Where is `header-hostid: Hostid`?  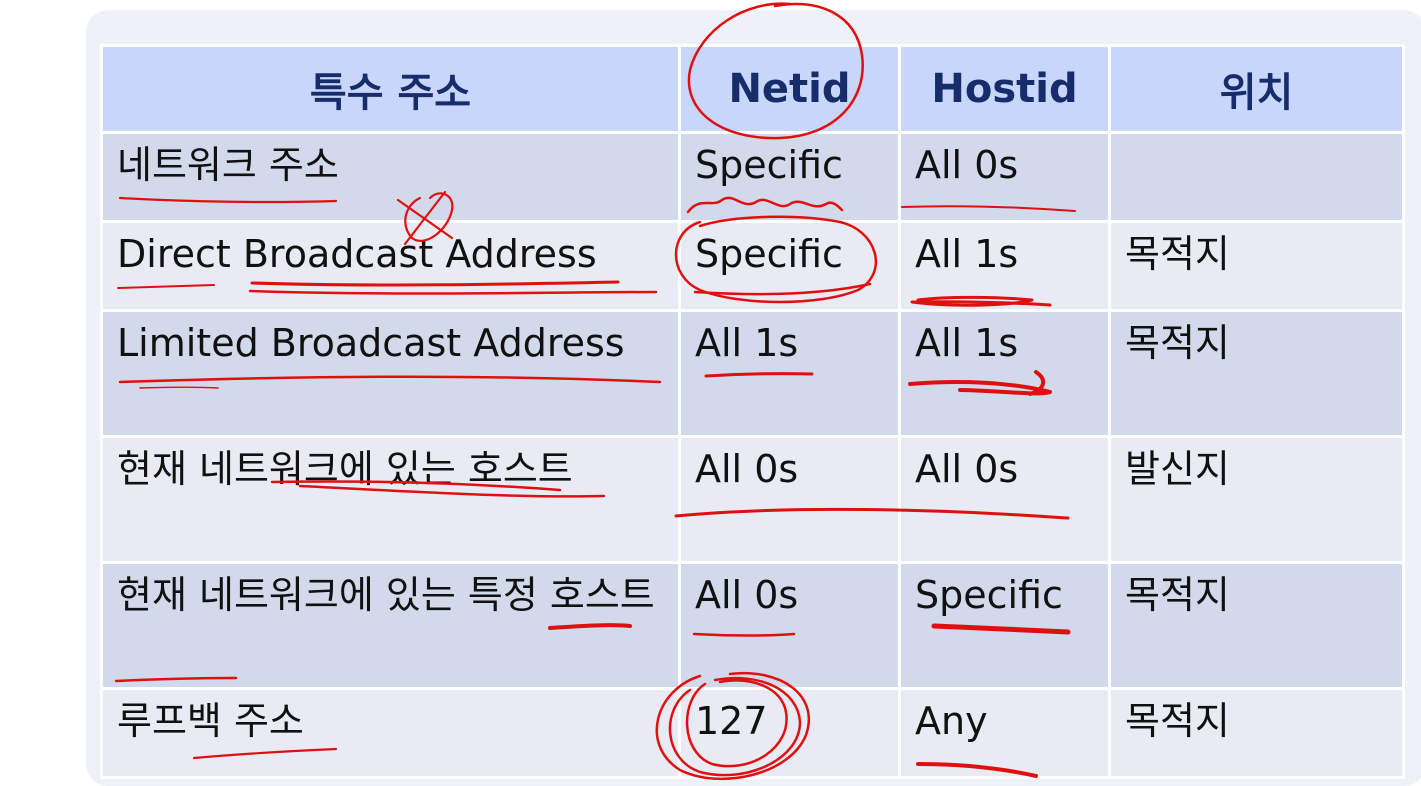
header-hostid: Hostid is located at coordinates (1004, 89).